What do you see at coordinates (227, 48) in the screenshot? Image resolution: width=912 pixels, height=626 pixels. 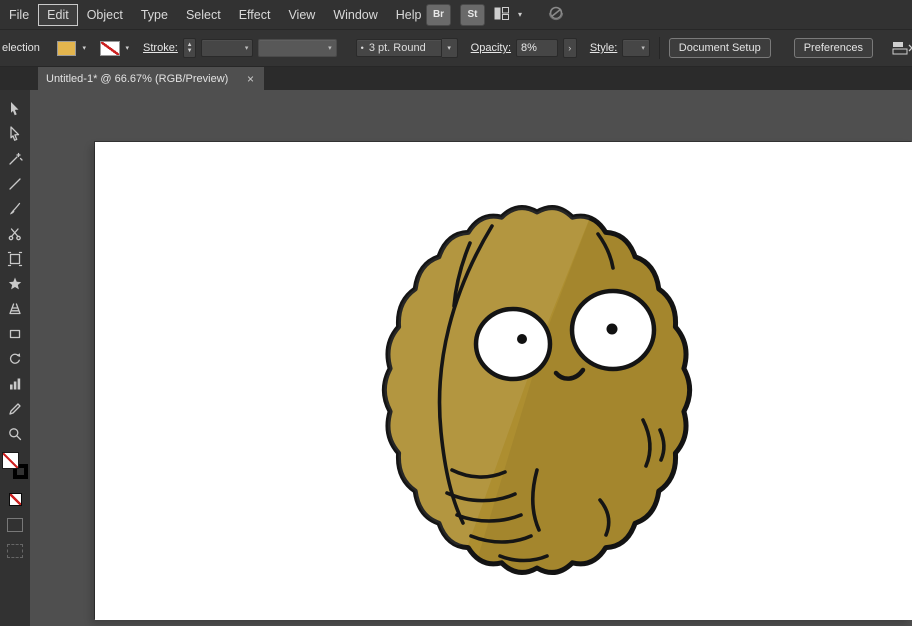 I see `stroke-weight-combo: ▾` at bounding box center [227, 48].